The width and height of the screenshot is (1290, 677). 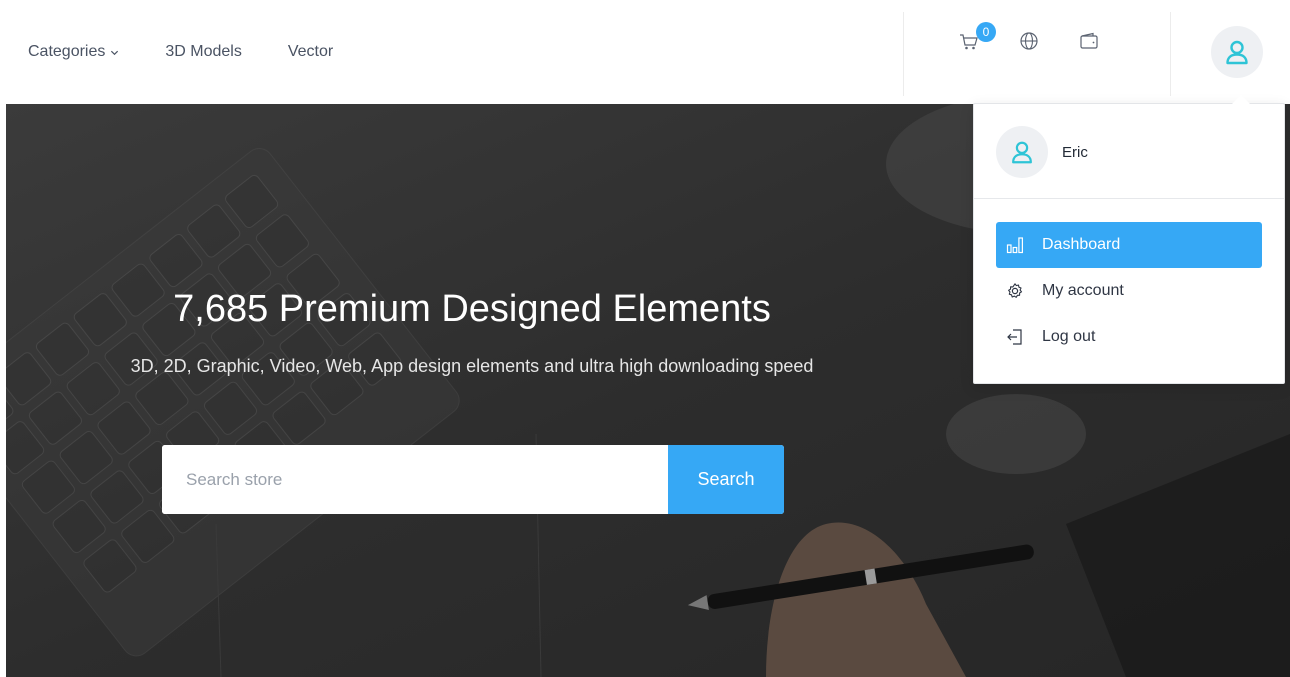 What do you see at coordinates (1015, 290) in the screenshot?
I see `gear-icon` at bounding box center [1015, 290].